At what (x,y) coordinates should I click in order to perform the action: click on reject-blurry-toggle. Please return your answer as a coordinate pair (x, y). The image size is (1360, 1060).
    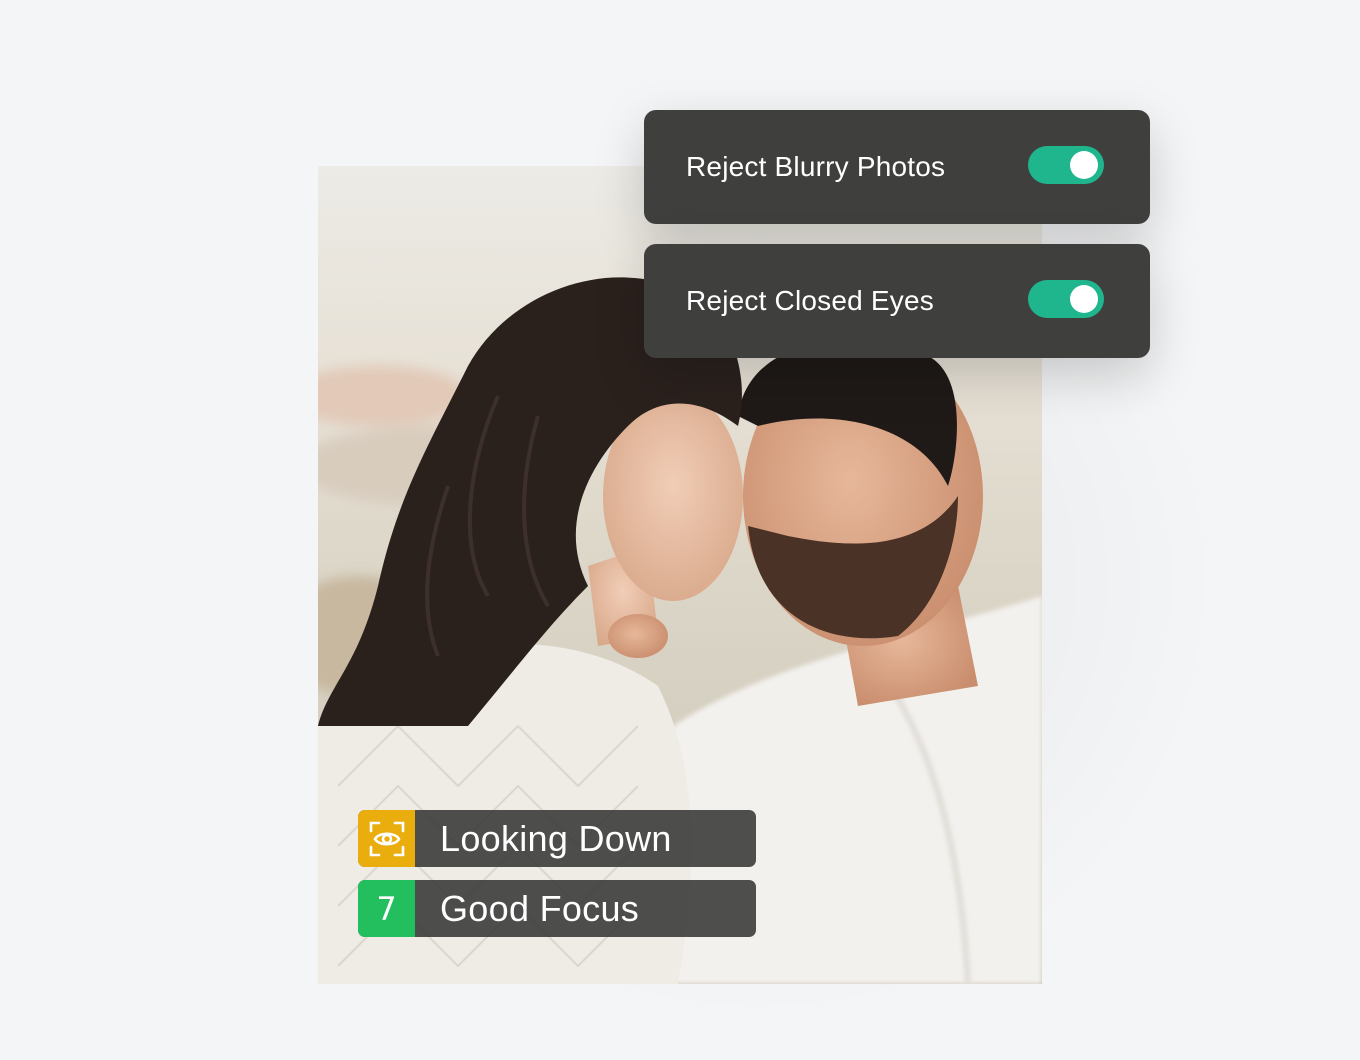
    Looking at the image, I should click on (1066, 165).